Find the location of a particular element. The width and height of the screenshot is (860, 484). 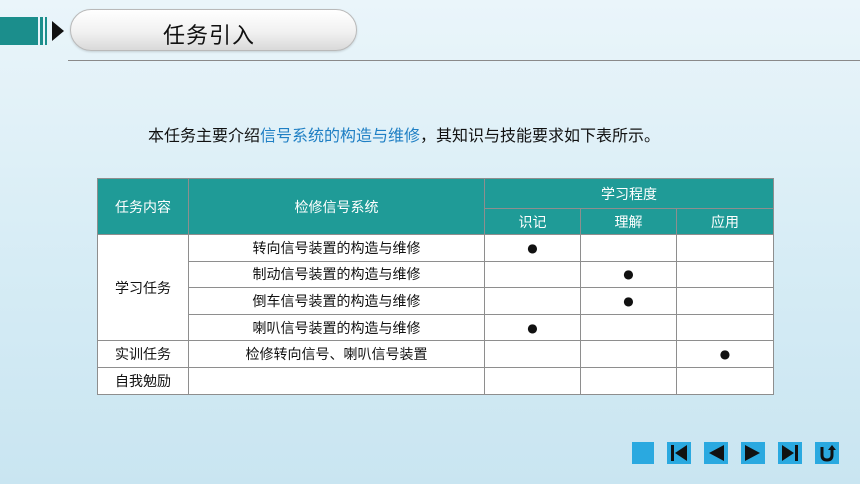

col-header-understand: 理解 is located at coordinates (628, 221).